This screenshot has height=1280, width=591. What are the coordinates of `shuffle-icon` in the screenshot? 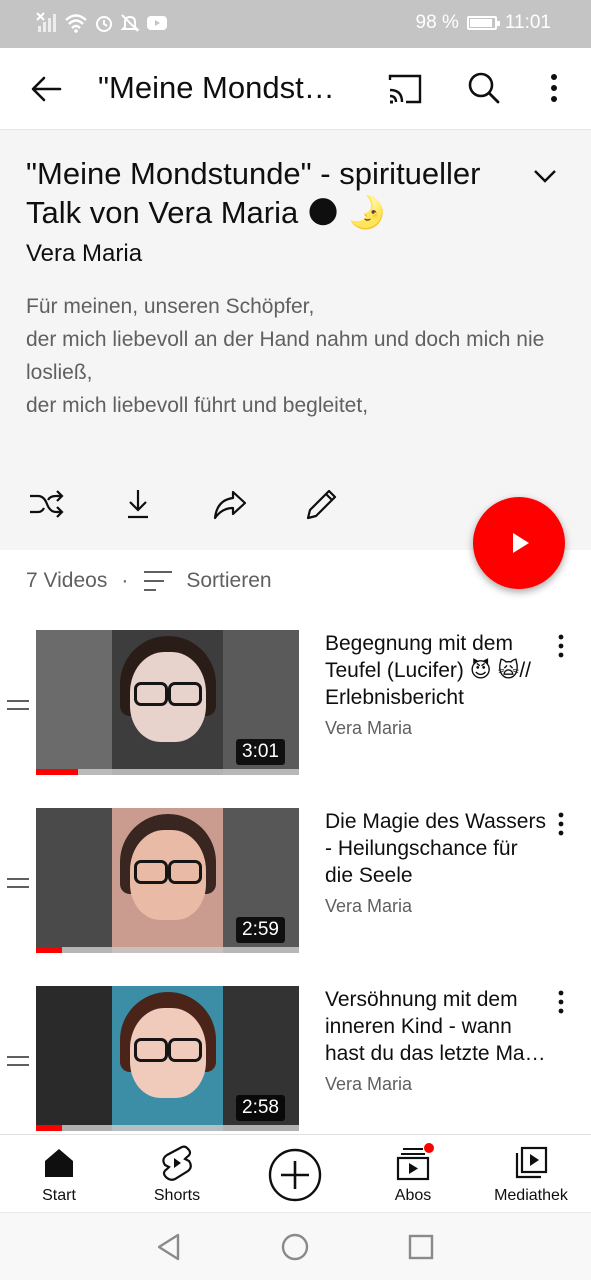 It's located at (46, 504).